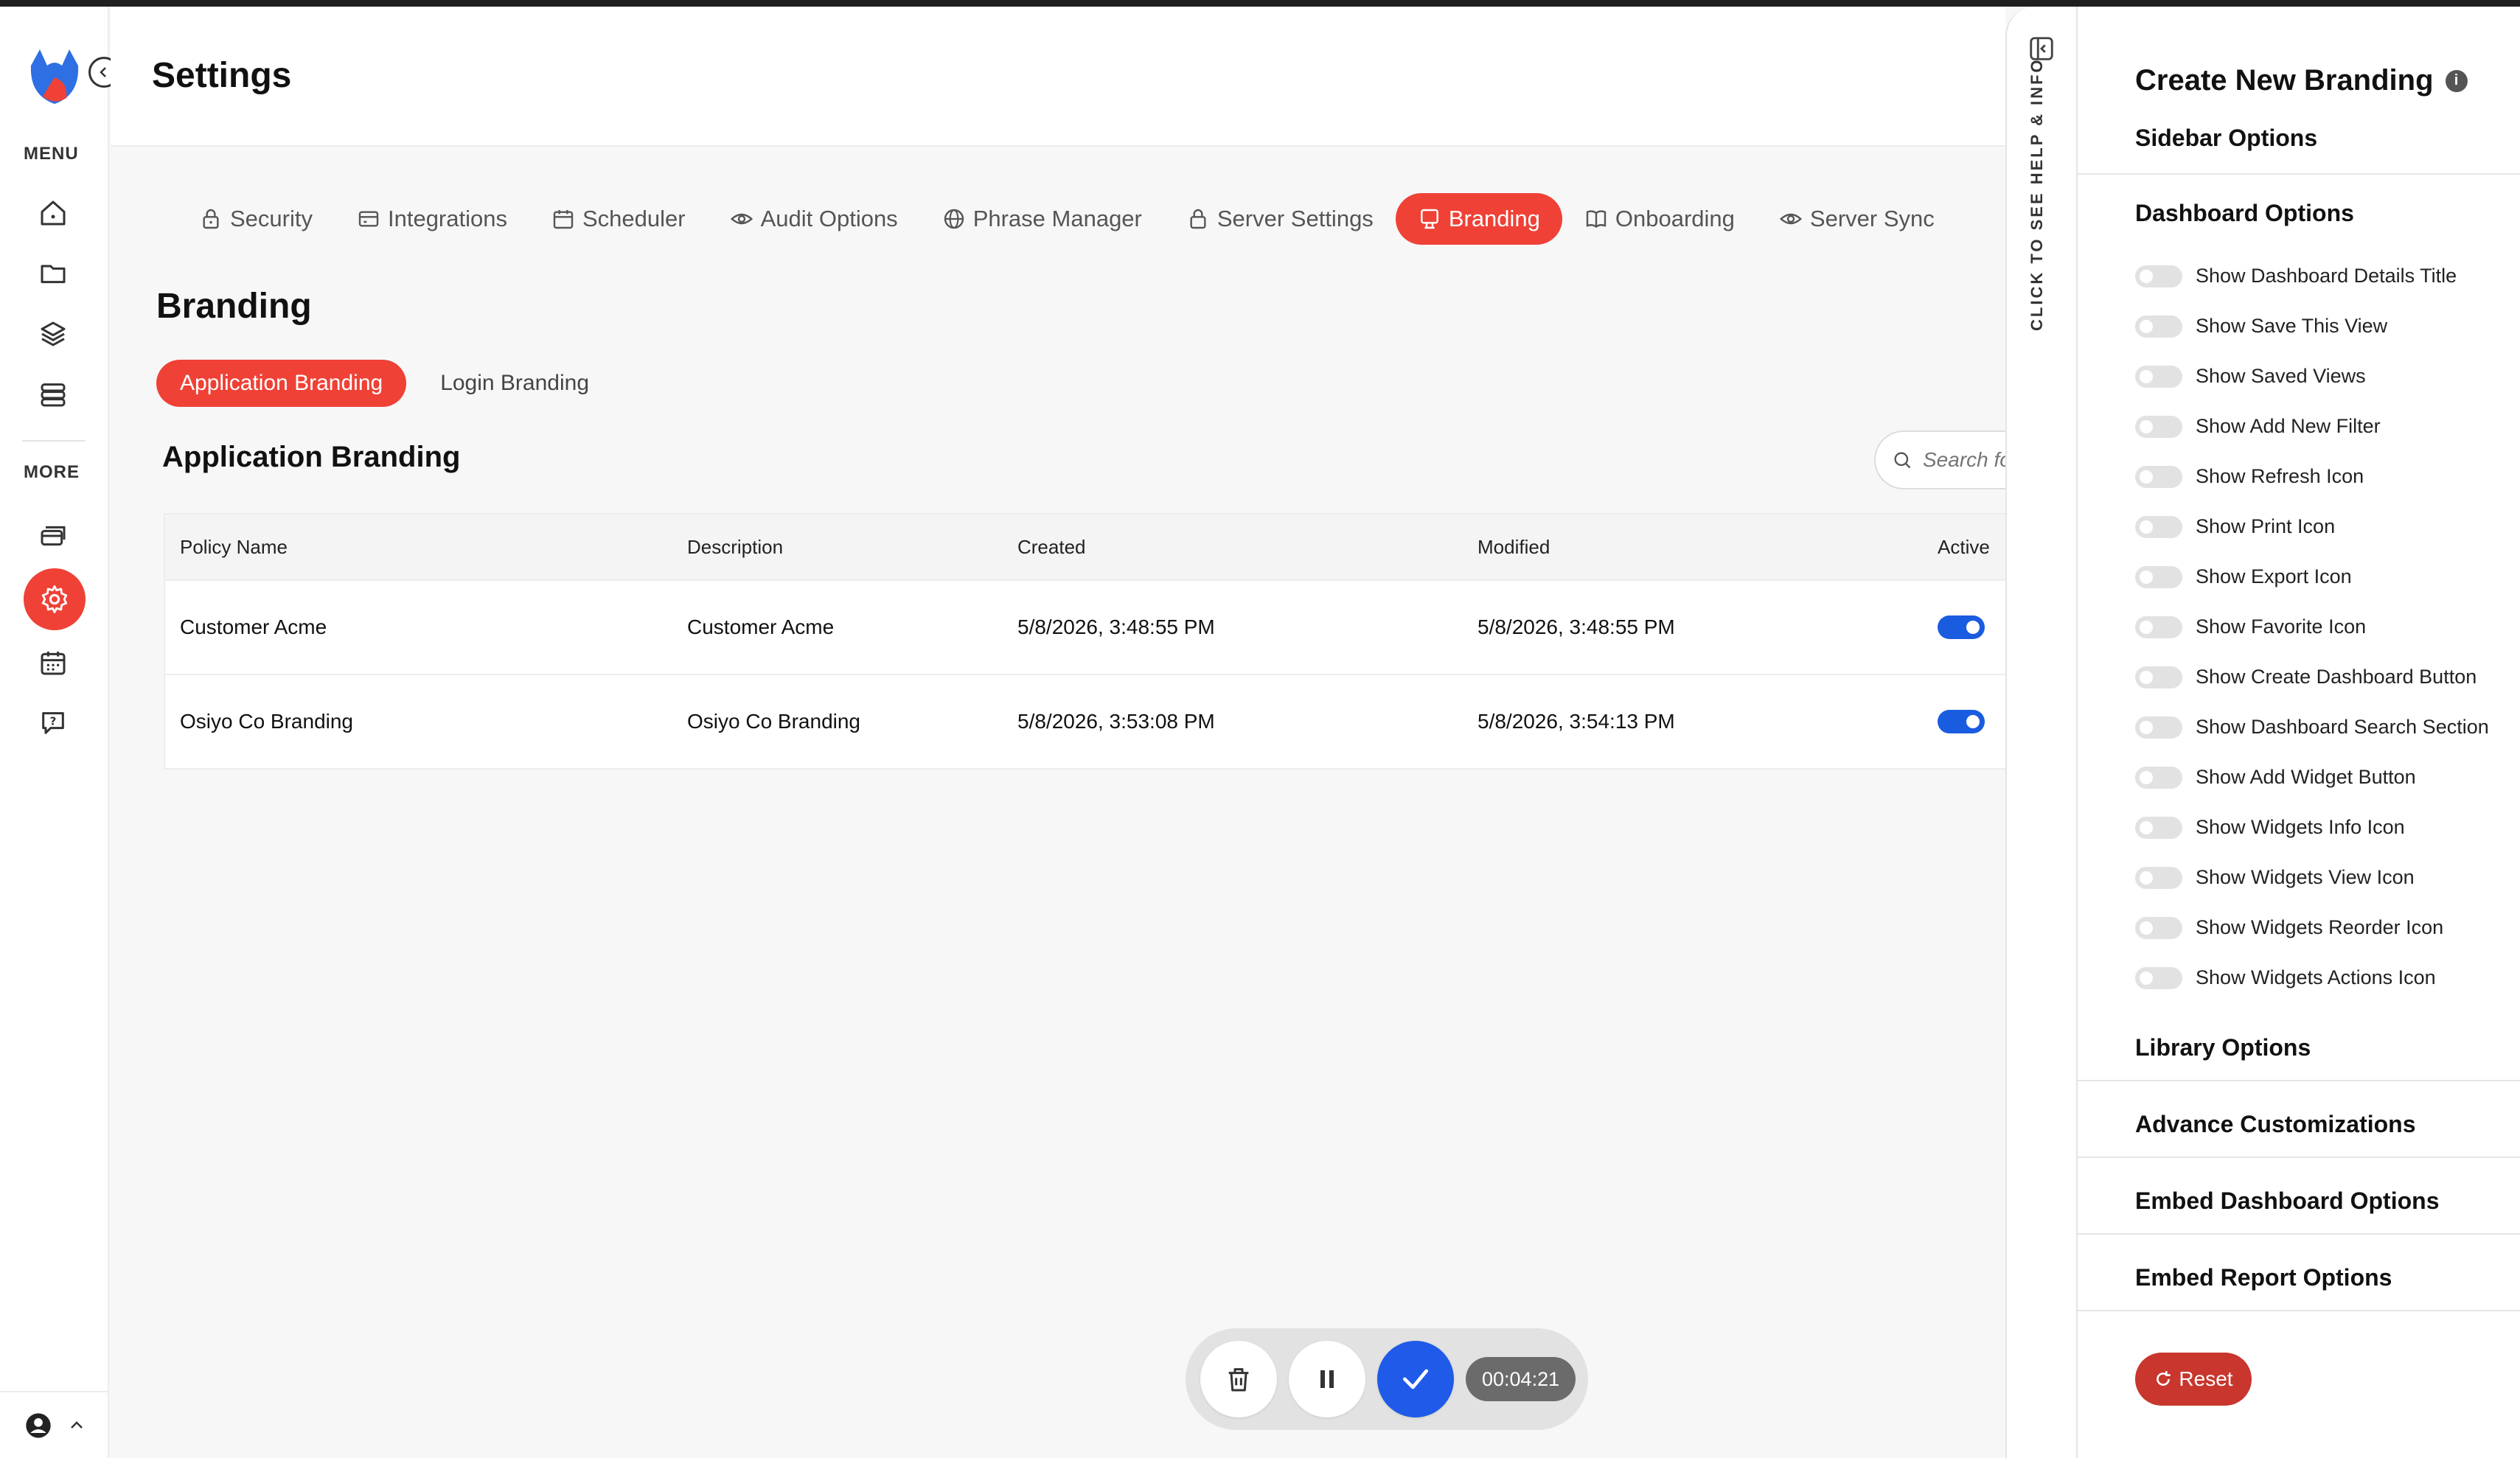 This screenshot has height=1458, width=2520. I want to click on option-label: Show Dashboard Search Section, so click(2342, 727).